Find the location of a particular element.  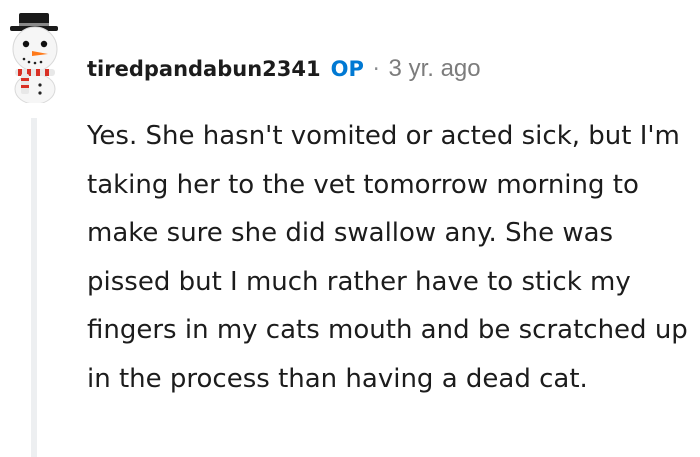

comment-timestamp: 3 yr. ago is located at coordinates (435, 69).